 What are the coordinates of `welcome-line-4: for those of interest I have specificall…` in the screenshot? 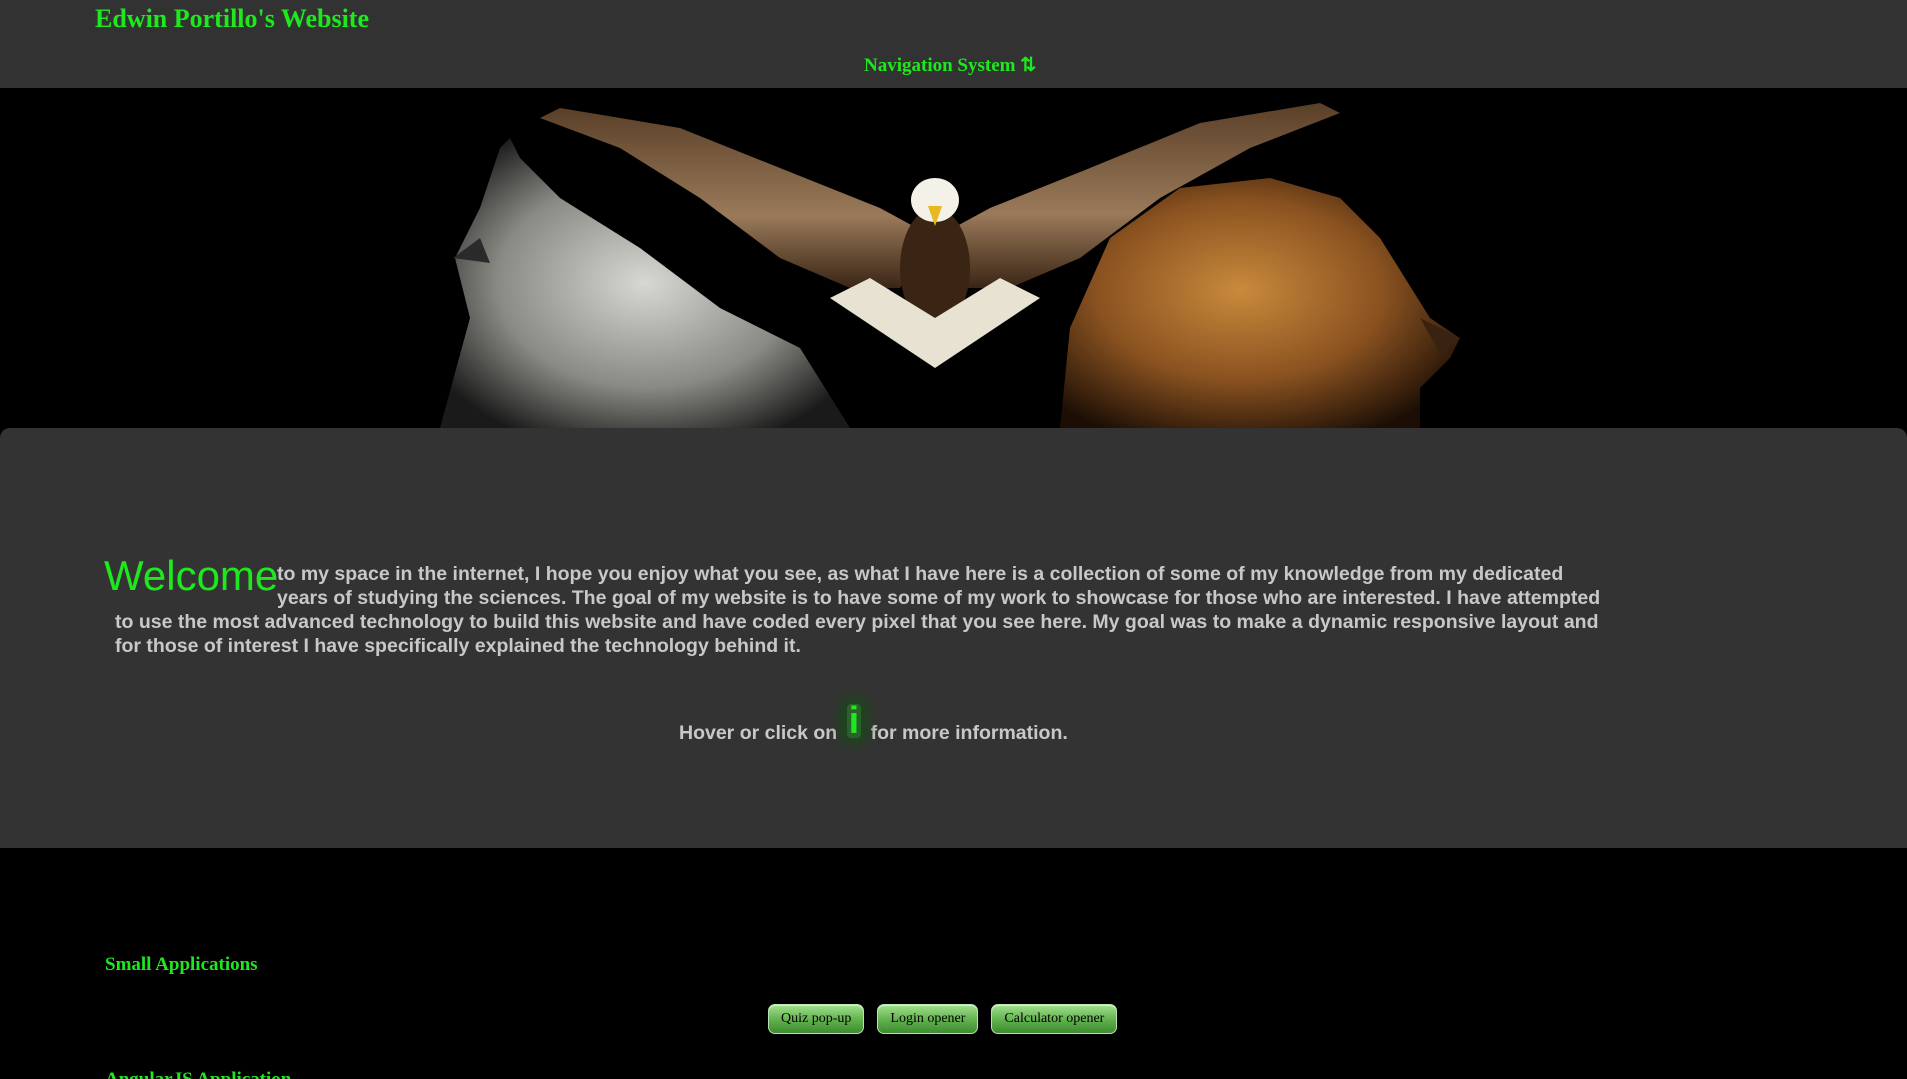 It's located at (458, 646).